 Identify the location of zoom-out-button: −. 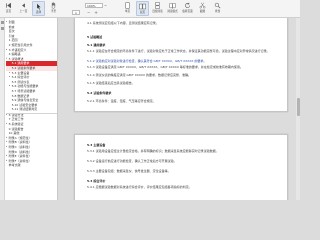
(88, 12).